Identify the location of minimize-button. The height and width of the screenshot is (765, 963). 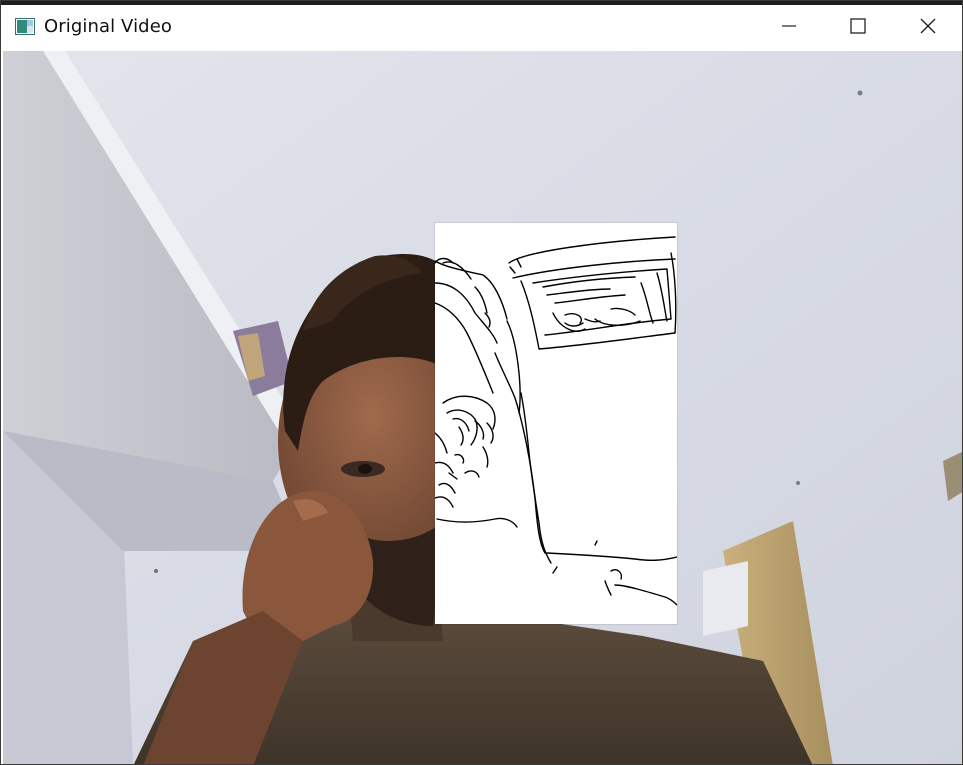
(789, 28).